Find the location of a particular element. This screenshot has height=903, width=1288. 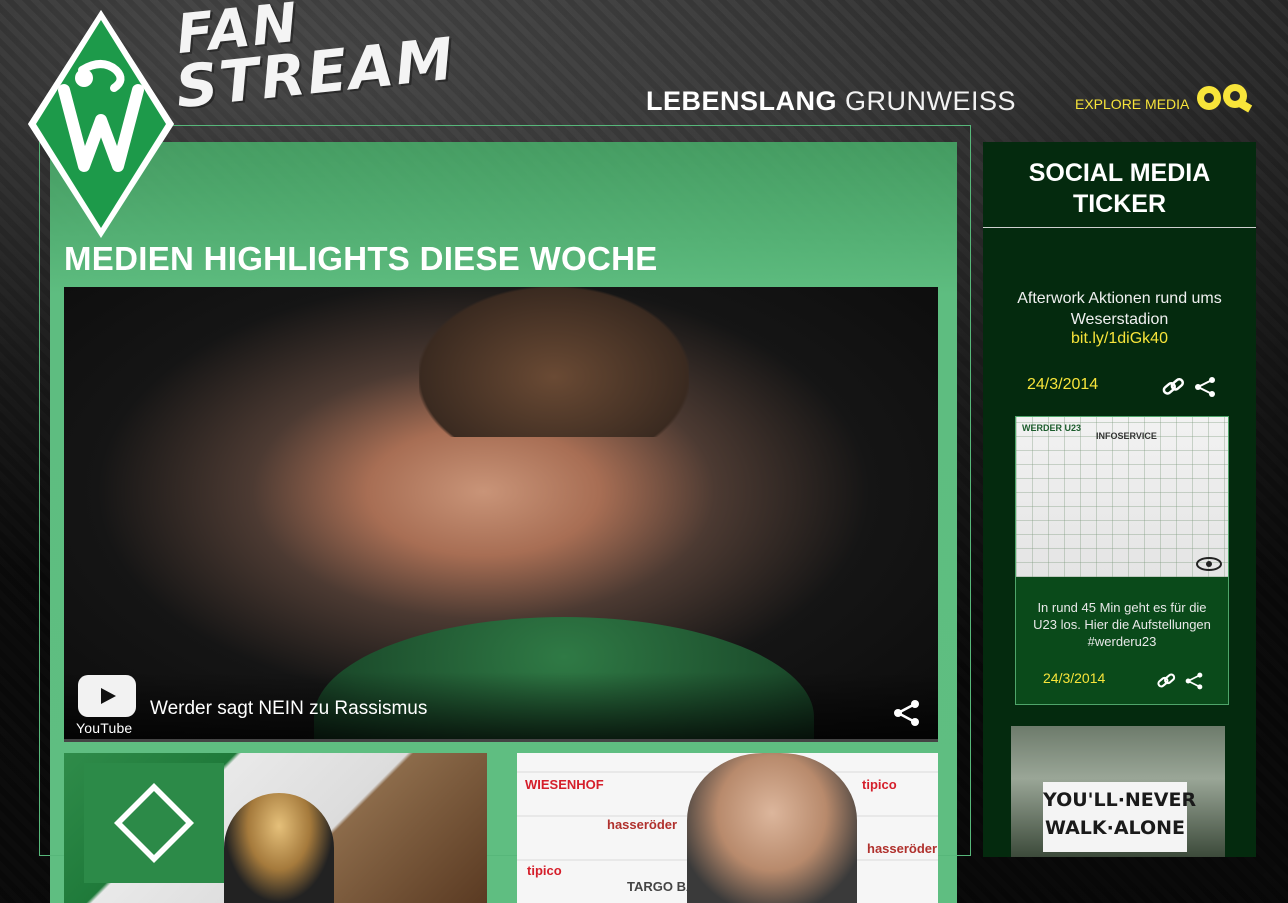

view-eye-icon is located at coordinates (1209, 564).